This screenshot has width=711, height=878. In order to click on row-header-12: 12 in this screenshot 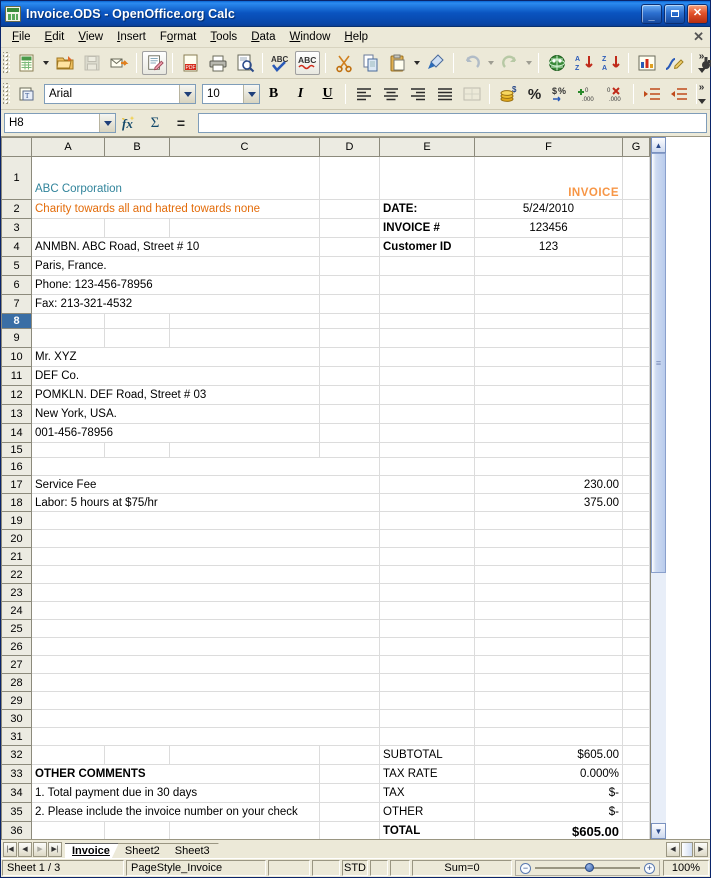, I will do `click(16, 395)`.